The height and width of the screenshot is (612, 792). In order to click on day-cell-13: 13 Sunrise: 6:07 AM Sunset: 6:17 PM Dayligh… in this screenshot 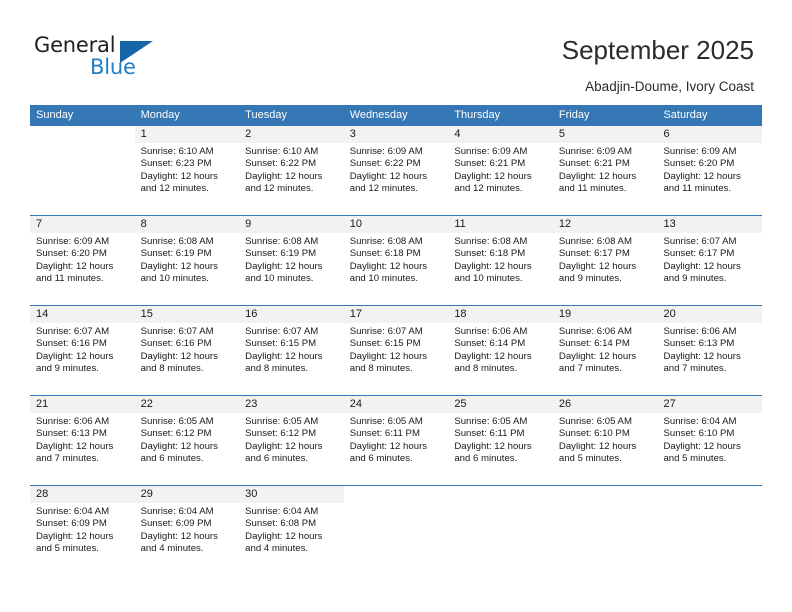, I will do `click(710, 260)`.